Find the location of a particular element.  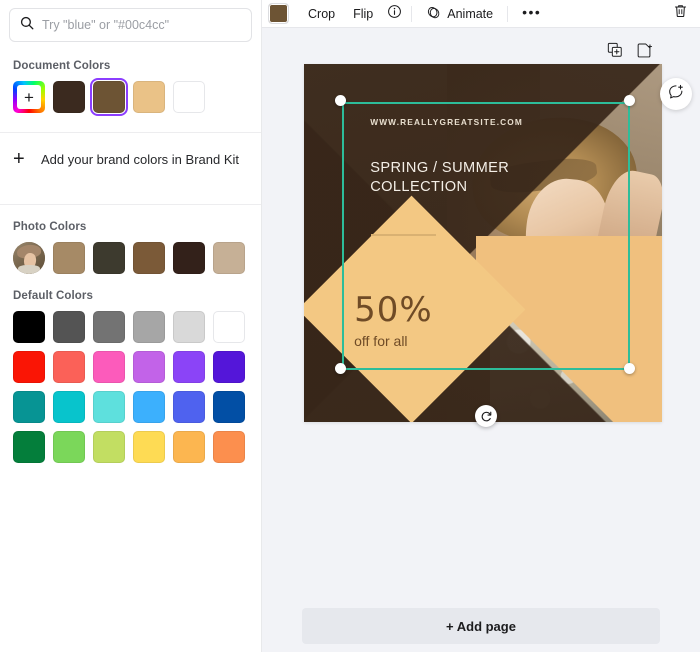

swatch-cyan is located at coordinates (69, 407).